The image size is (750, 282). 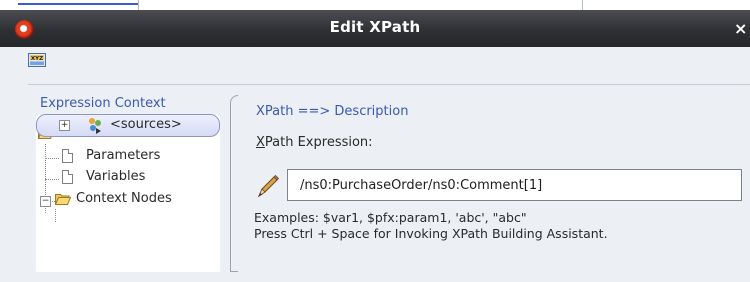 What do you see at coordinates (103, 103) in the screenshot?
I see `expression-context-title: Expression Context` at bounding box center [103, 103].